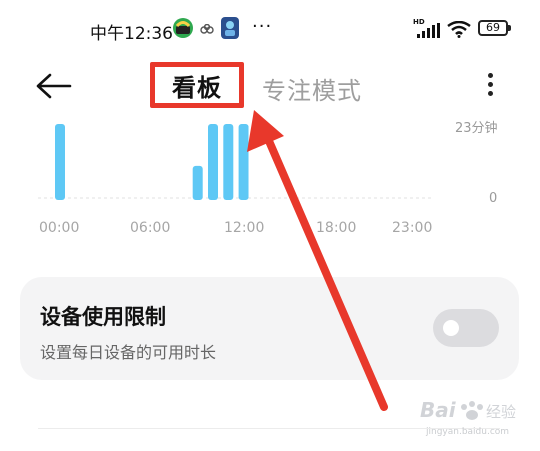 This screenshot has height=451, width=540. Describe the element at coordinates (501, 412) in the screenshot. I see `svg-text: 经验` at that location.